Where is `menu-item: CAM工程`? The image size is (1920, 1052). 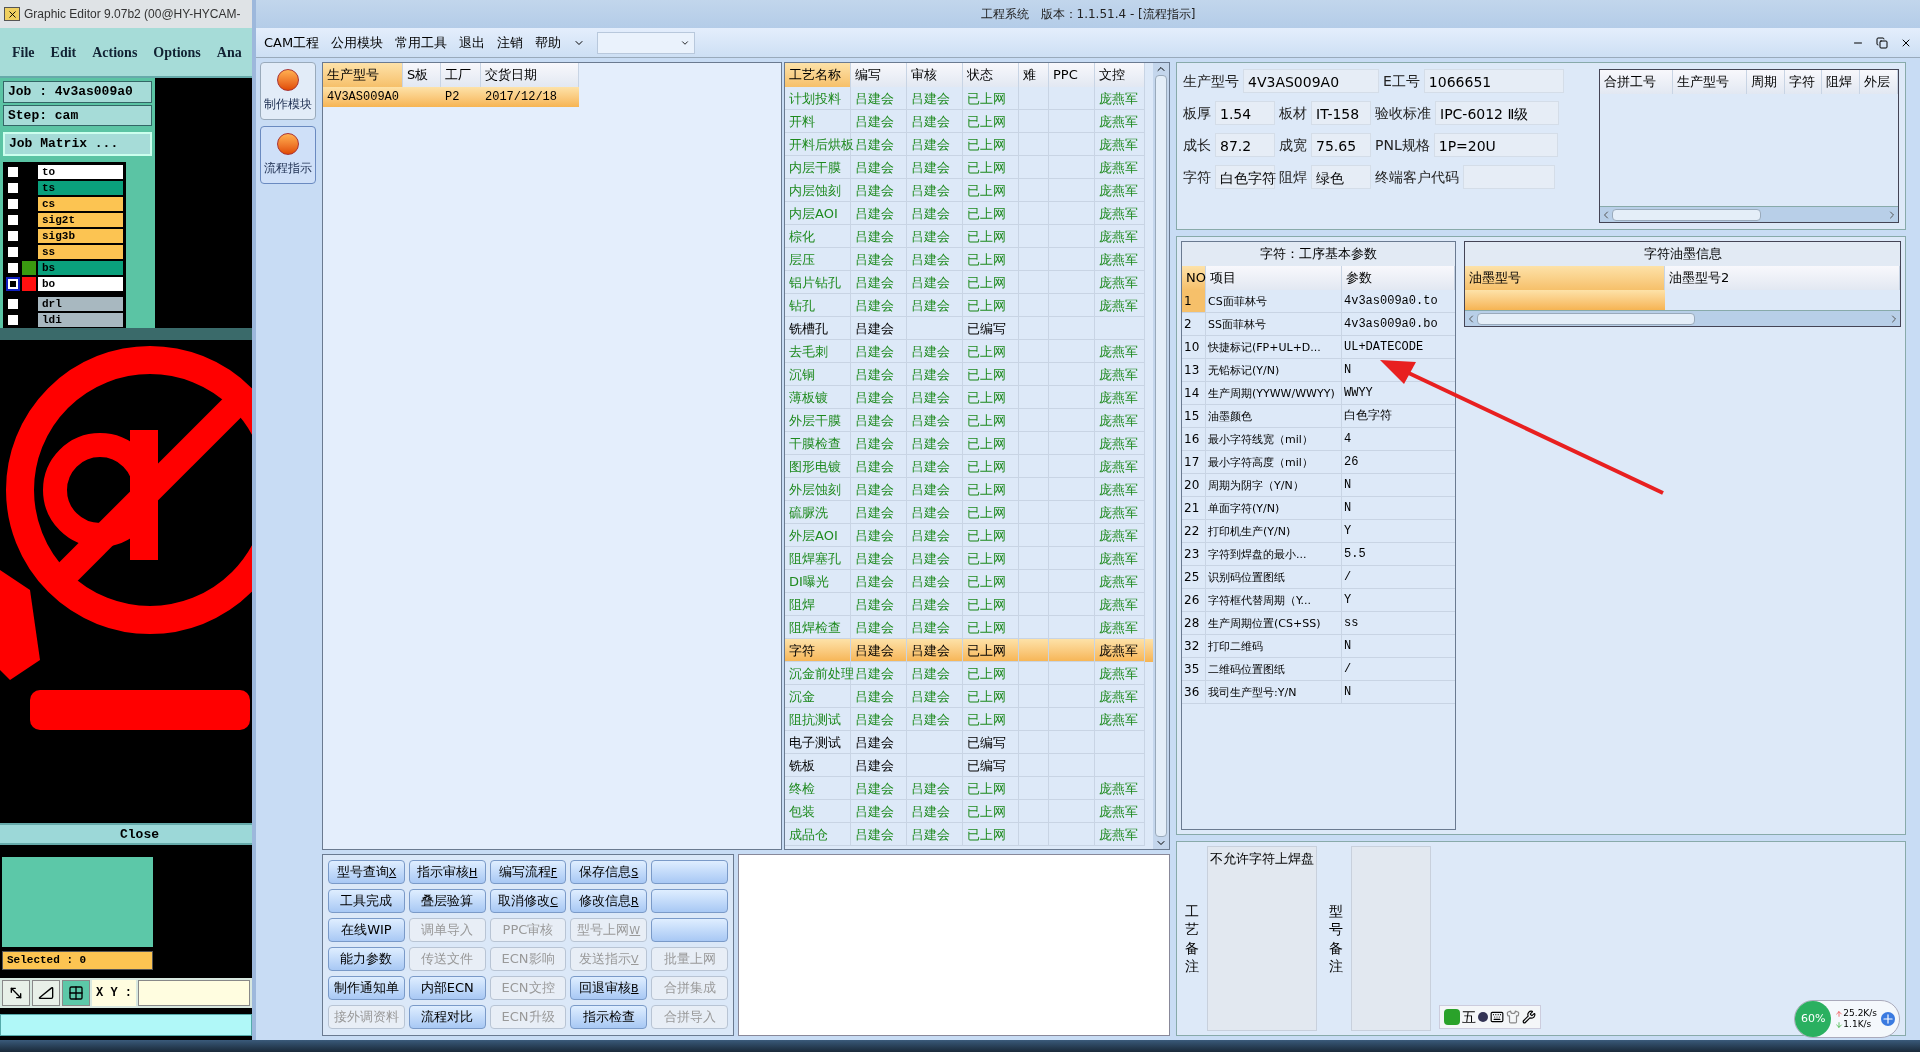 menu-item: CAM工程 is located at coordinates (292, 42).